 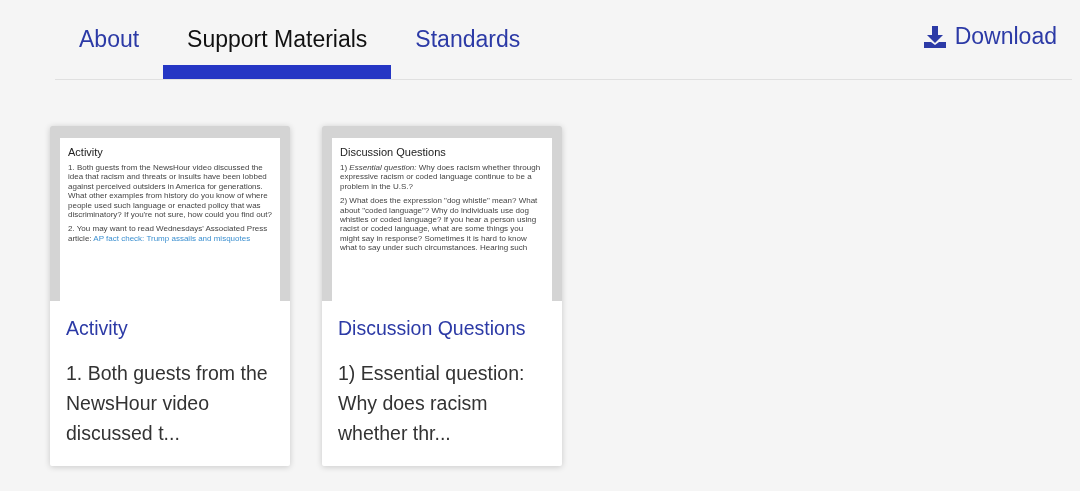 I want to click on document-paragraph: 2) What does the expression "dog whistle" mean? What about "coded language"? Why do individuals use dog whistles or coded language? If you hear a person using racist or coded language, what are some things you might say in response? Sometimes it is hard to know what to say under such circumstances. Hearing such, so click(x=439, y=224).